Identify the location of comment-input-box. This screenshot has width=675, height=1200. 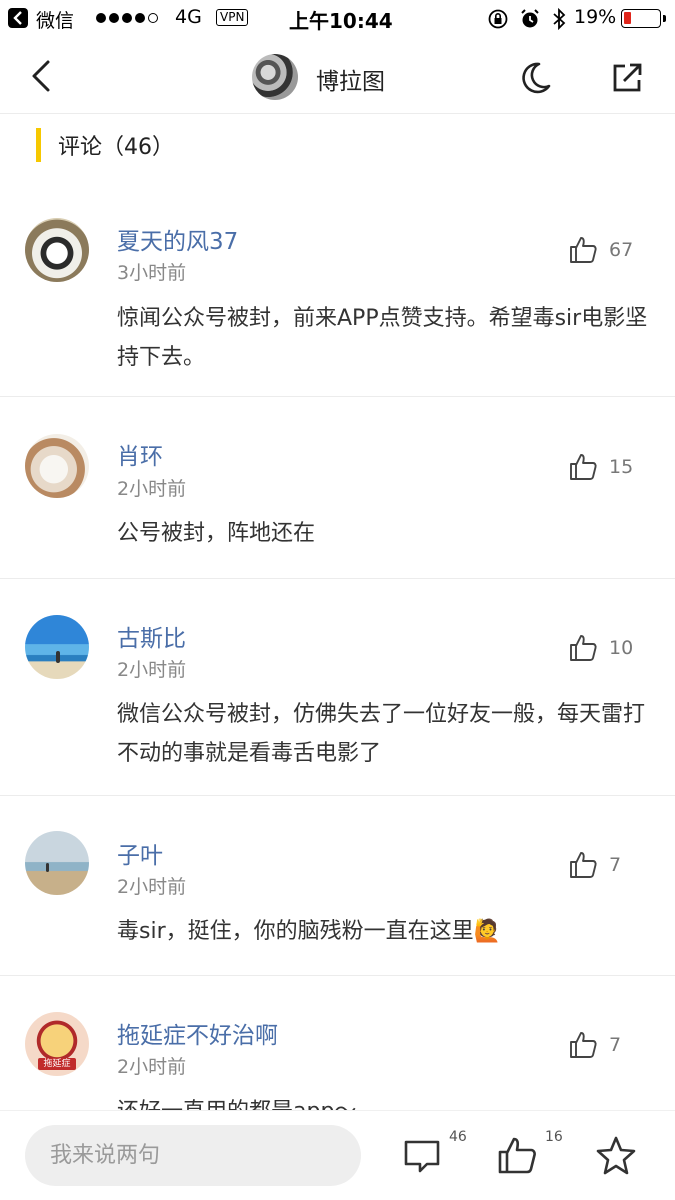
(193, 1155).